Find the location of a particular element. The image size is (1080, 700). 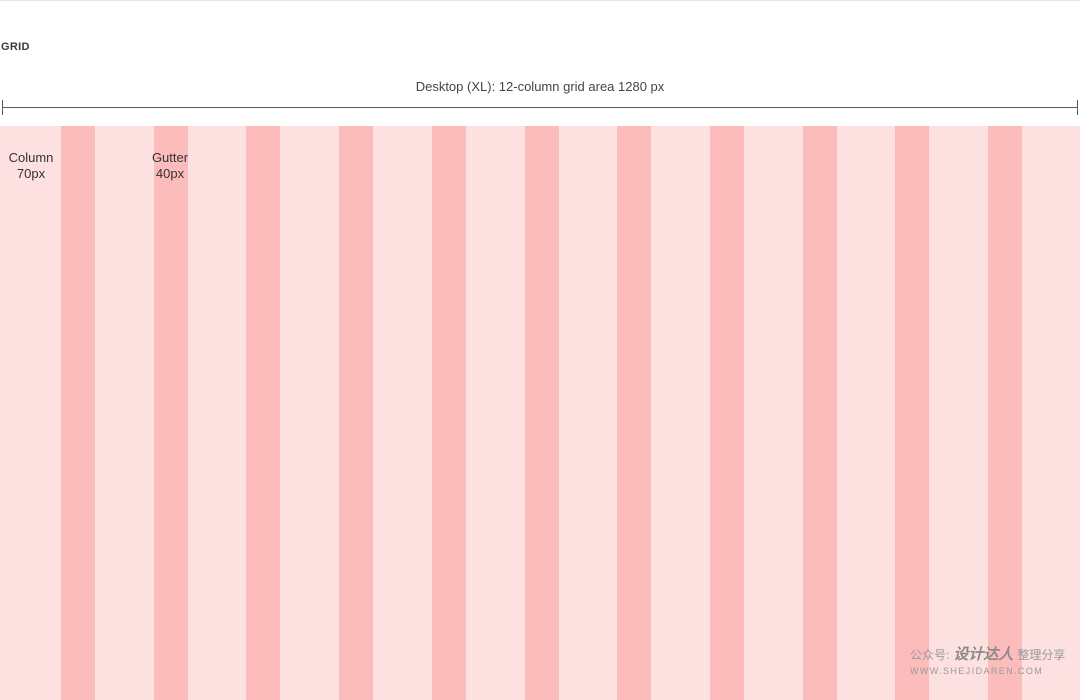

watermark-url: WWW.SHEJIDAREN.COM is located at coordinates (977, 671).